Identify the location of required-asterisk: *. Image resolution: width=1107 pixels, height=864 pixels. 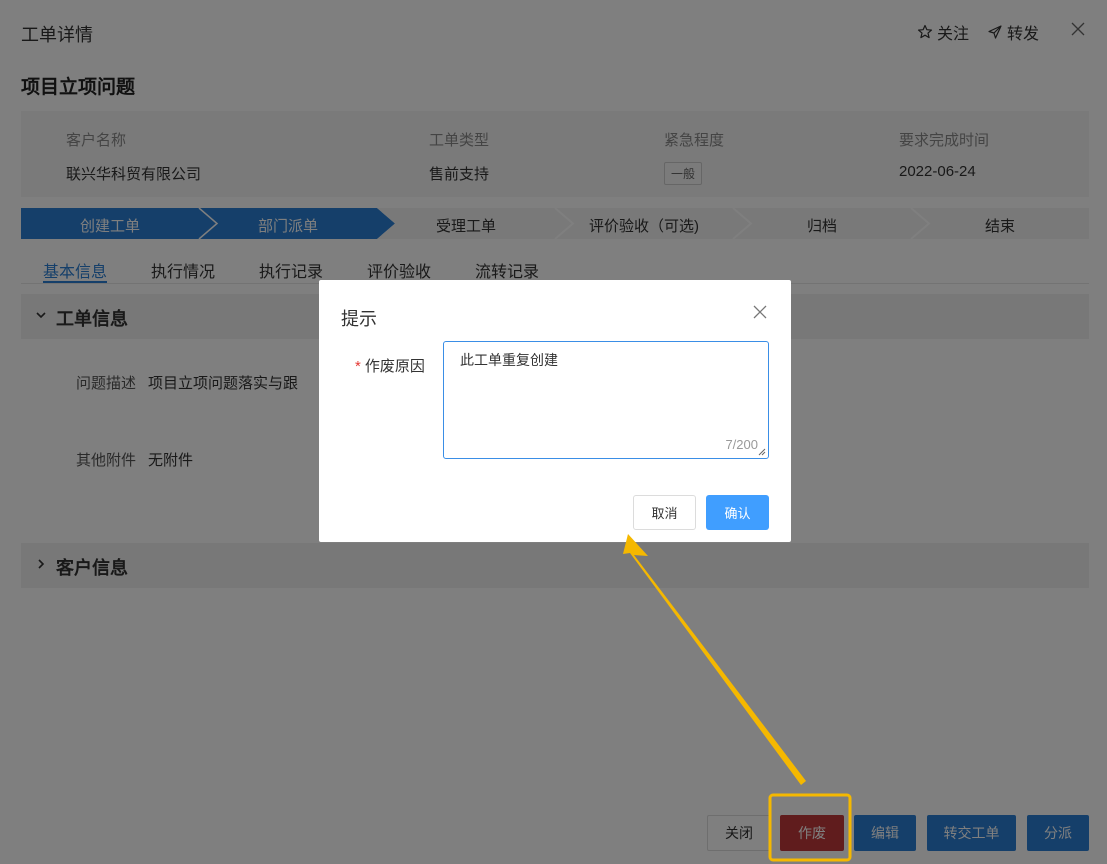
(358, 366).